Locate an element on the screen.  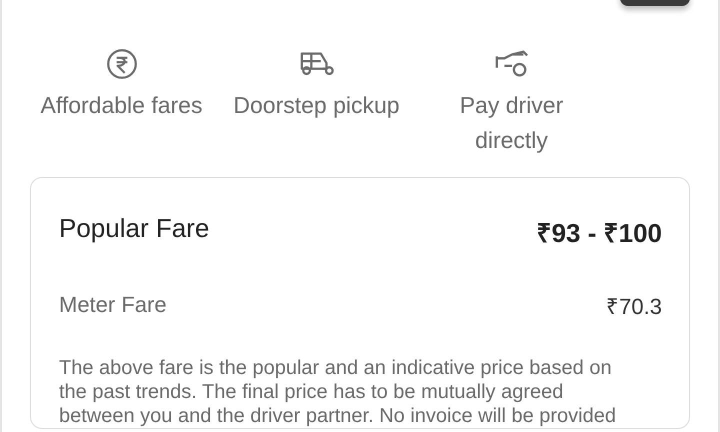
fare-note: The above fare is the popular and an indicative price based on the past trends. The final price has to be mutually agreed between you and the driver partner. No invoice will be provided is located at coordinates (338, 392).